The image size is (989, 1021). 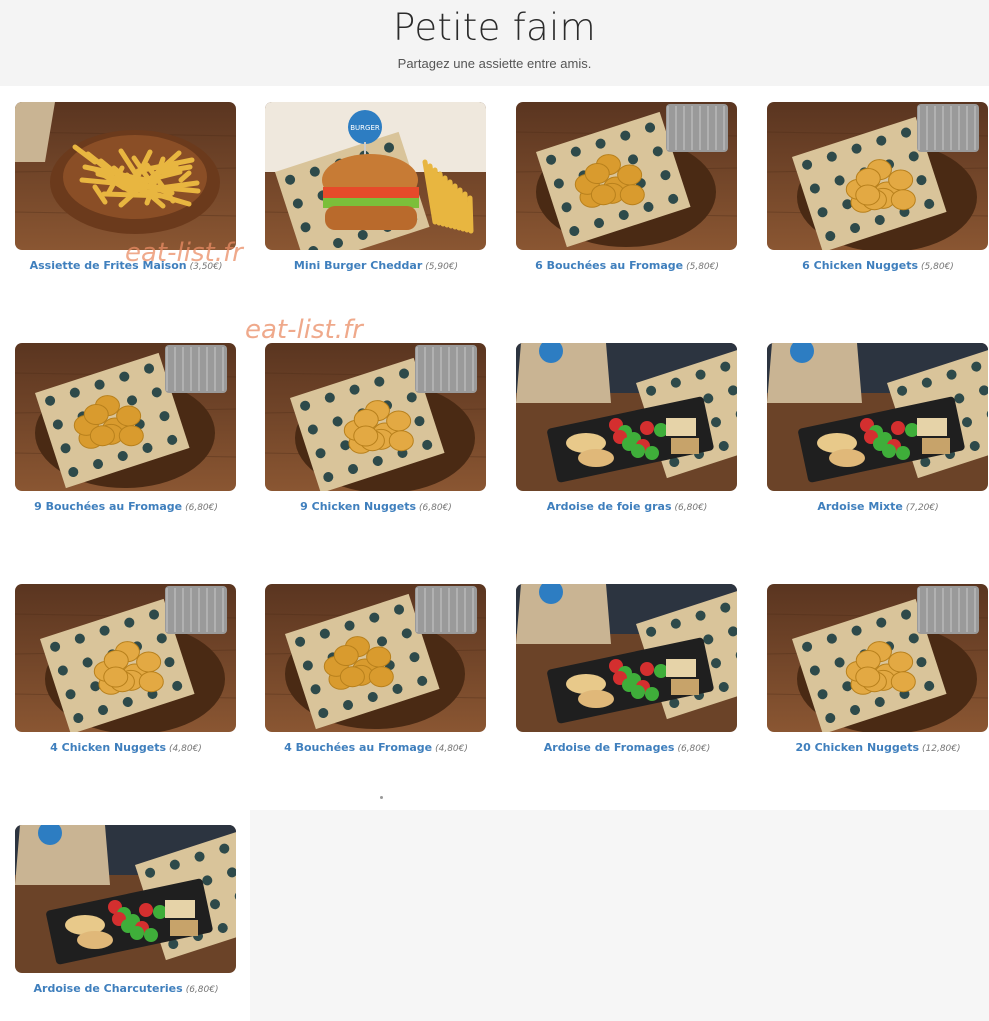 I want to click on item-caption: Ardoise de Fromages (6,80€), so click(x=627, y=747).